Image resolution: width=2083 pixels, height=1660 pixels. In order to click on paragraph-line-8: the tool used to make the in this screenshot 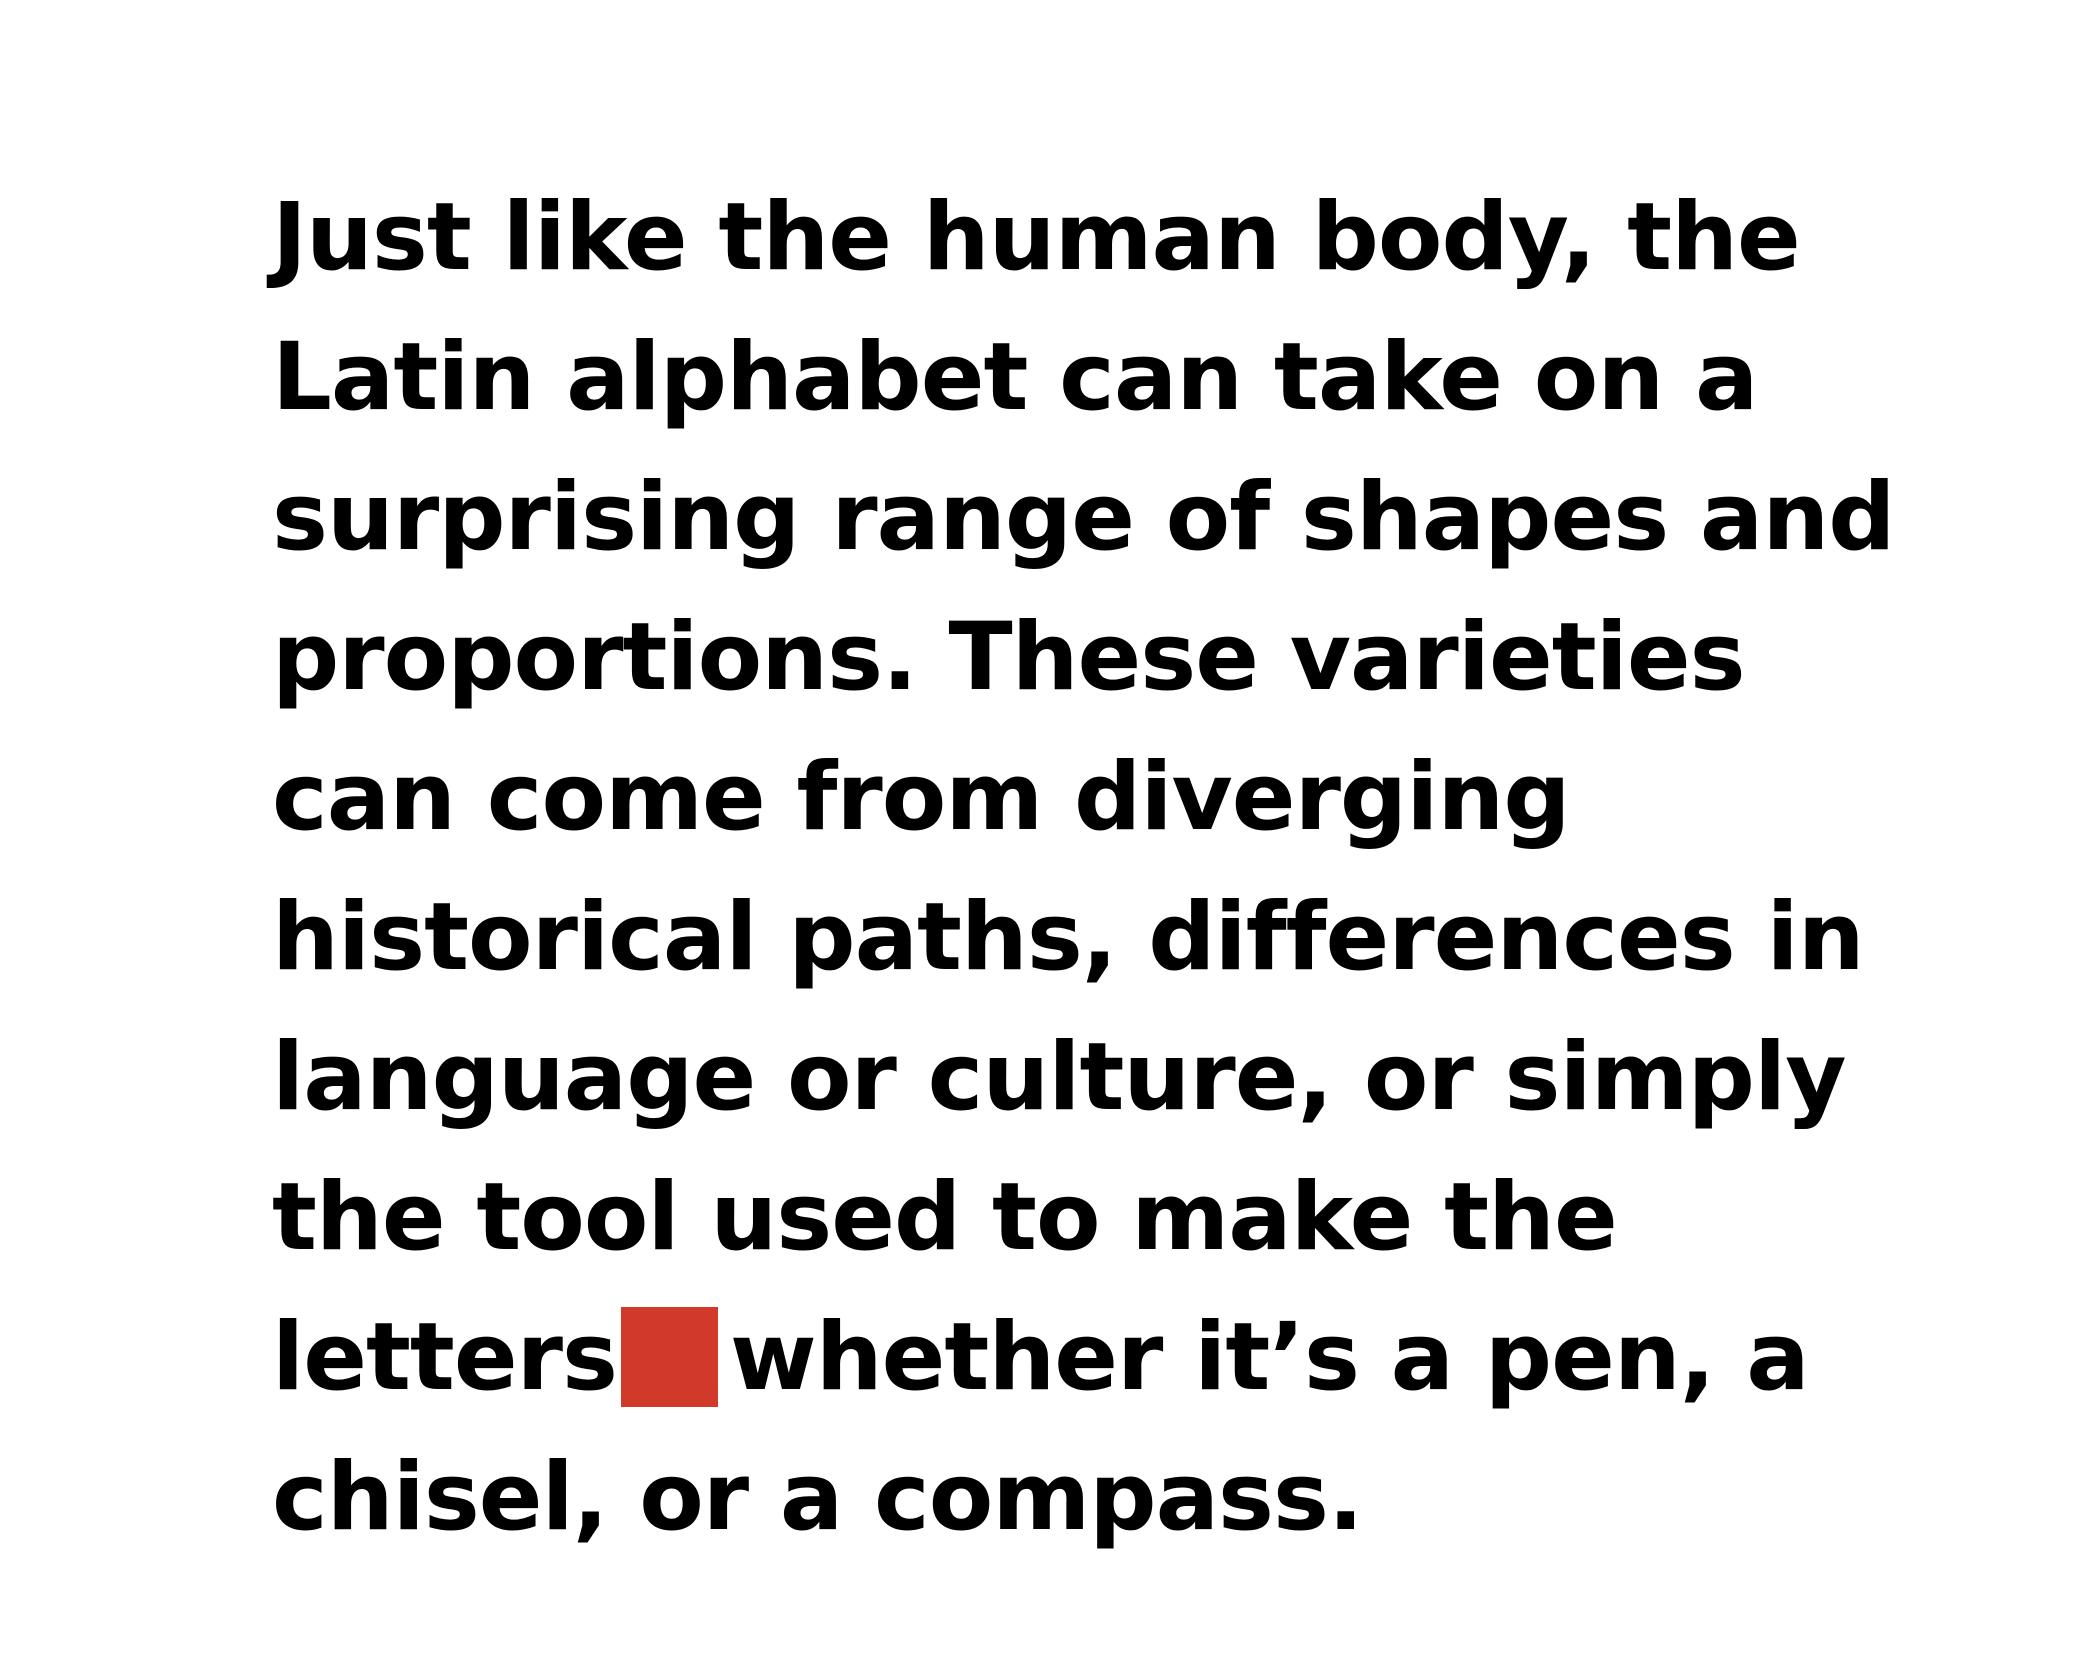, I will do `click(945, 1217)`.